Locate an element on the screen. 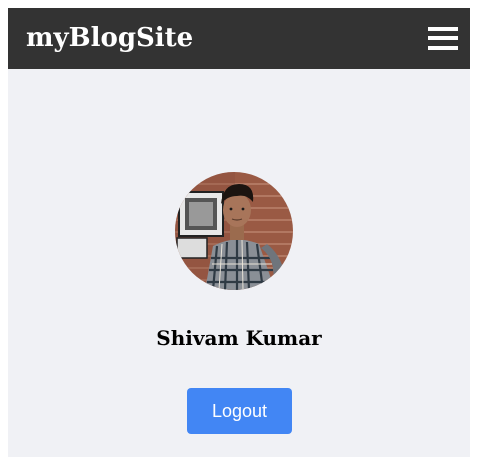 This screenshot has height=465, width=478. site-brand: myBlogSite is located at coordinates (109, 38).